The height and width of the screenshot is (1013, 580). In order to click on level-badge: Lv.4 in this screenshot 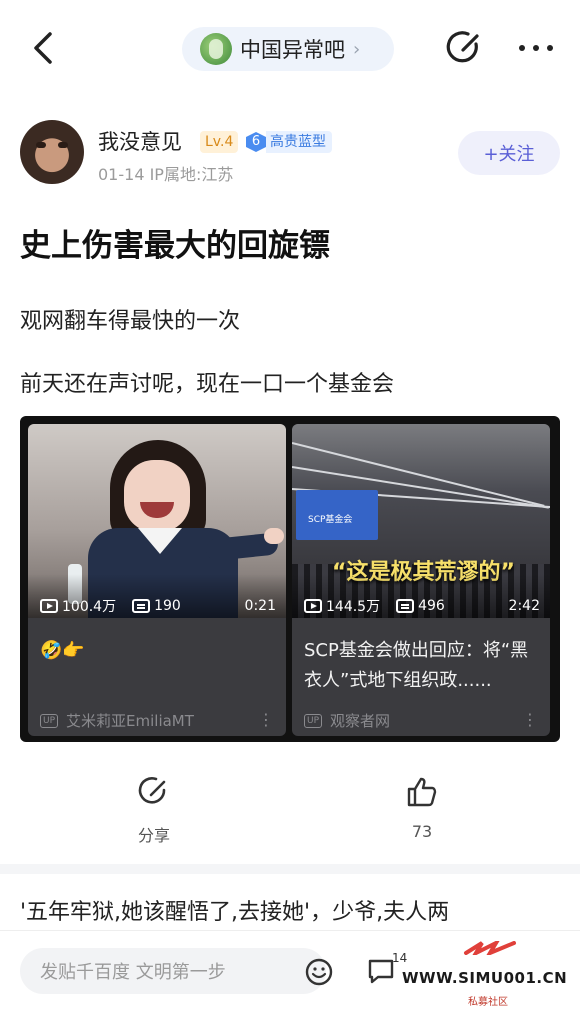, I will do `click(219, 142)`.